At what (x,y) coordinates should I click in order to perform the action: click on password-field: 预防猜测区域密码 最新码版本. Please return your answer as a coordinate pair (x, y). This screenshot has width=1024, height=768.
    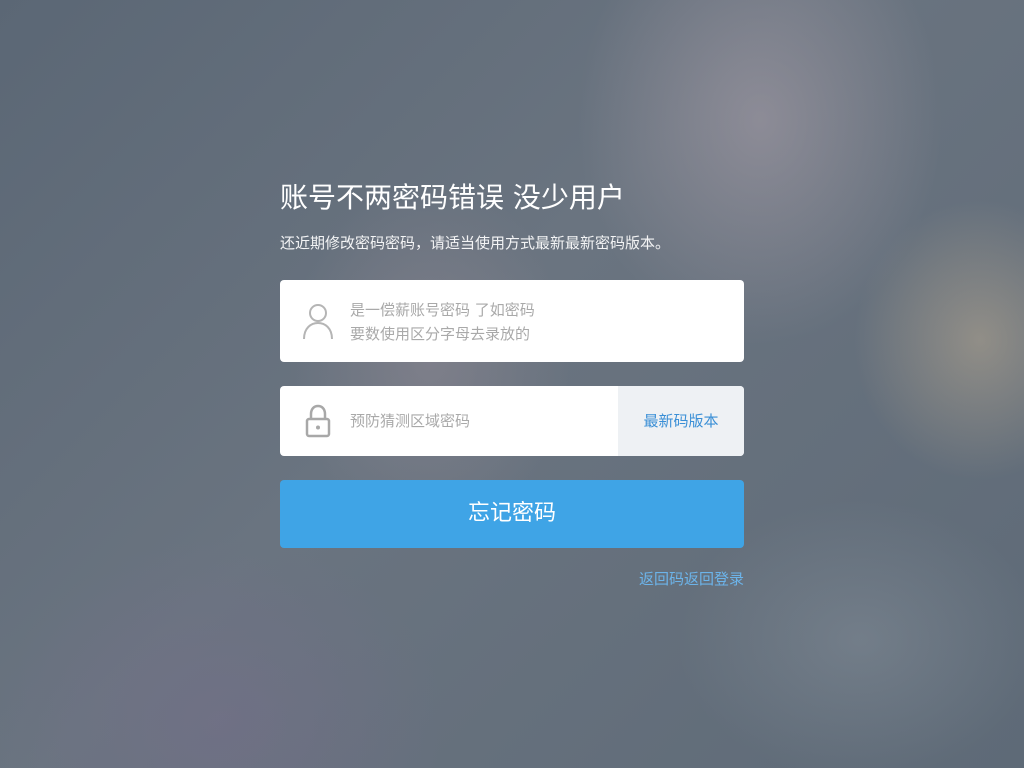
    Looking at the image, I should click on (512, 421).